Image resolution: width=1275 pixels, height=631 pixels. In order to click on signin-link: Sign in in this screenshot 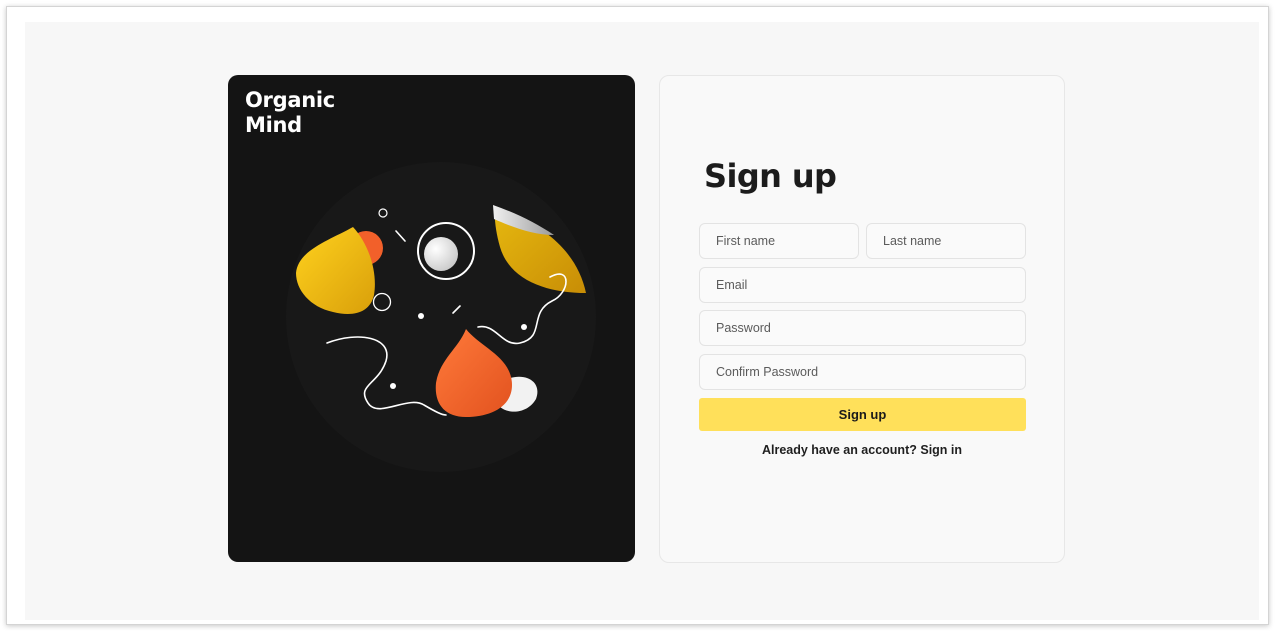, I will do `click(941, 450)`.